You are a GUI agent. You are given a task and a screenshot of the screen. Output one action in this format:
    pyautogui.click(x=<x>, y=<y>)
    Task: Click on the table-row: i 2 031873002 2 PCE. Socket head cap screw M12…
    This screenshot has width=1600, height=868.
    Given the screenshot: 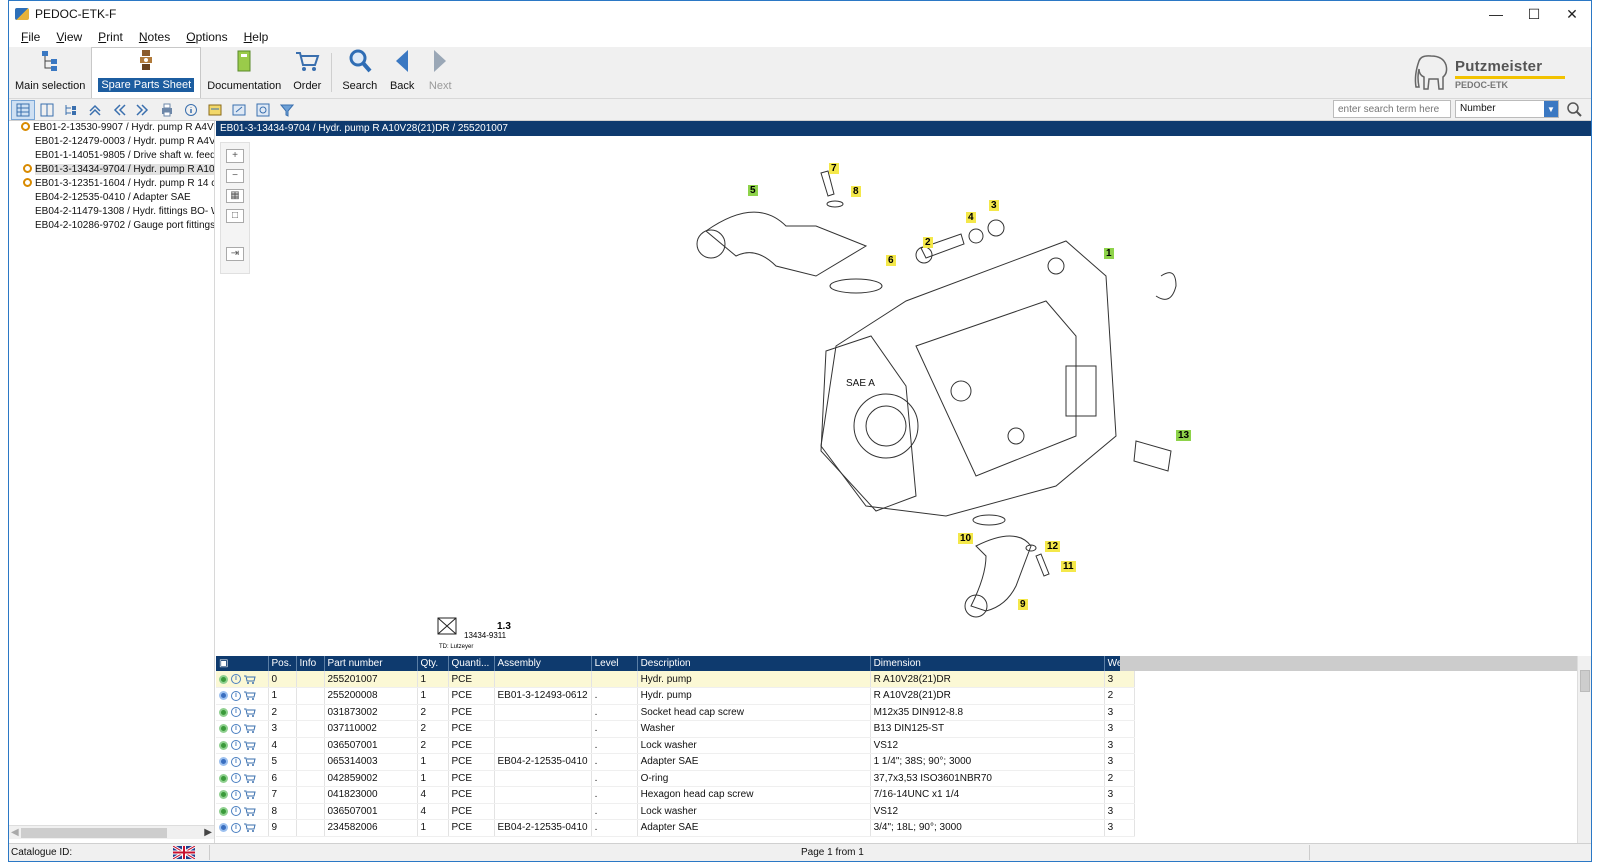 What is the action you would take?
    pyautogui.click(x=675, y=712)
    